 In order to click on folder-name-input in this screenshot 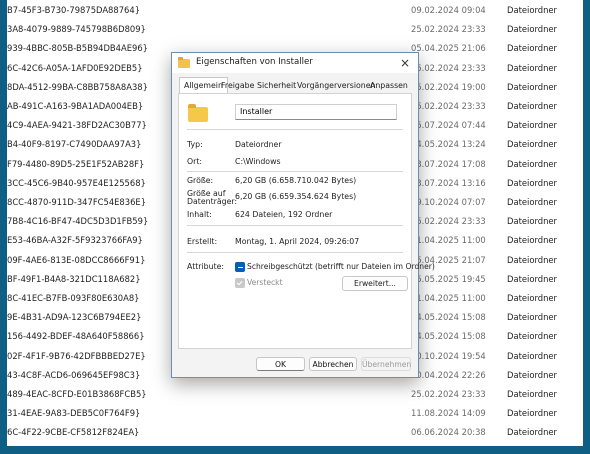, I will do `click(316, 112)`.